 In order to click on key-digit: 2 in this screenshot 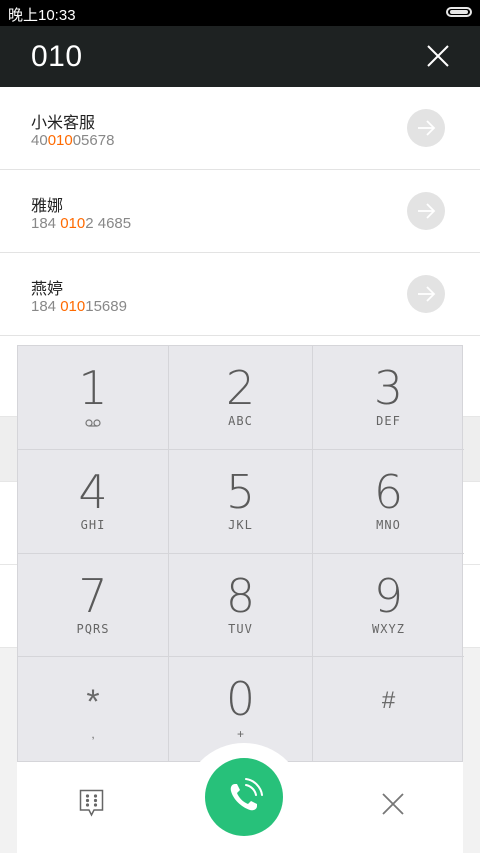, I will do `click(240, 388)`.